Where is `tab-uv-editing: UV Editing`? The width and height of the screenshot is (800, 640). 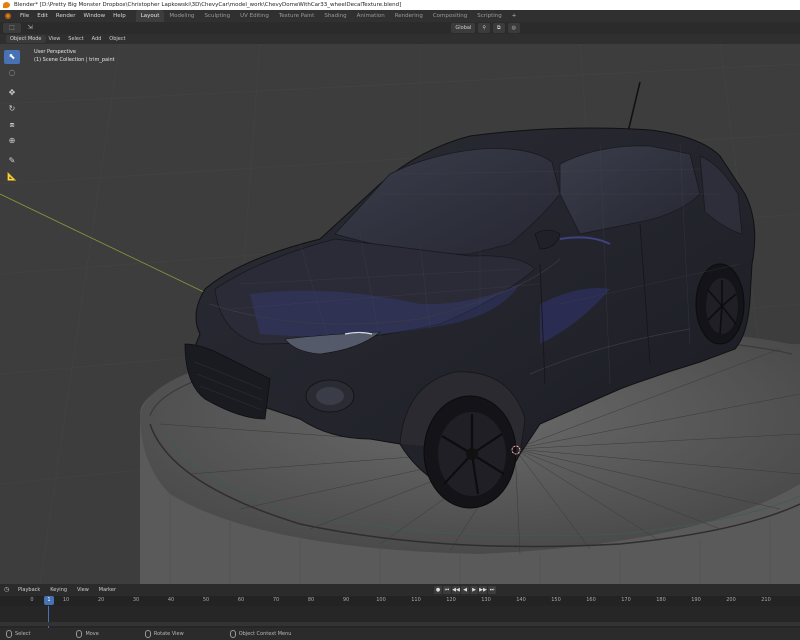 tab-uv-editing: UV Editing is located at coordinates (254, 16).